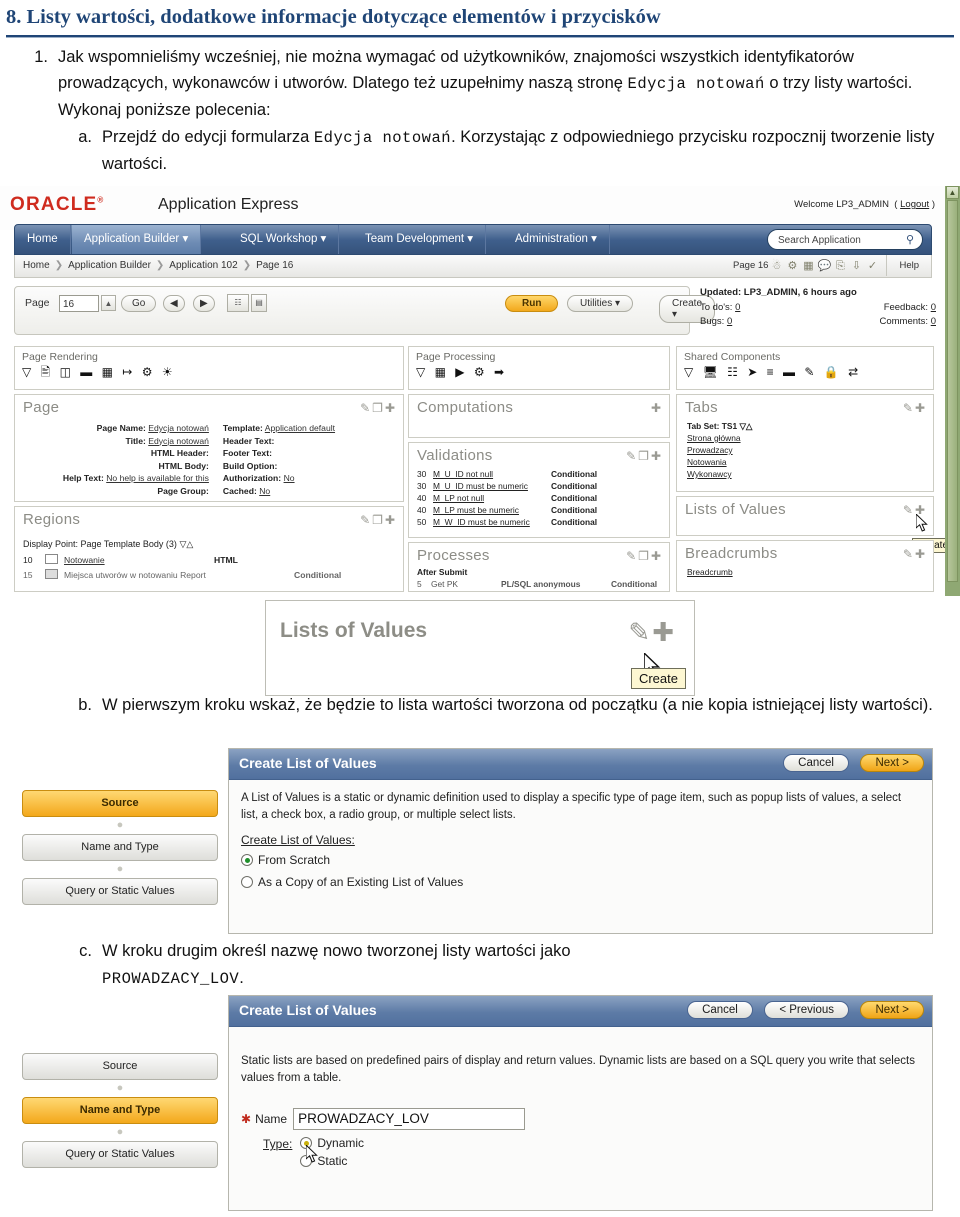 The height and width of the screenshot is (1217, 960). I want to click on search-icon: ⚲, so click(910, 240).